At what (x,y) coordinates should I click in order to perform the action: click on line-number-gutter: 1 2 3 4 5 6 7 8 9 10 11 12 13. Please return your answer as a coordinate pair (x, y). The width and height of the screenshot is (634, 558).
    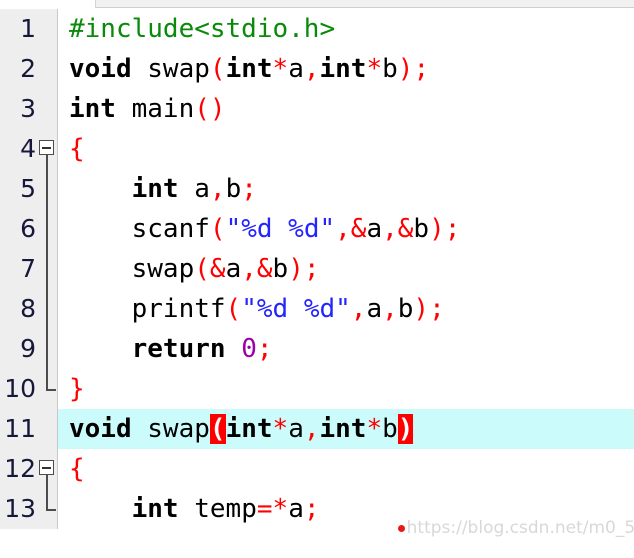
    Looking at the image, I should click on (29, 269).